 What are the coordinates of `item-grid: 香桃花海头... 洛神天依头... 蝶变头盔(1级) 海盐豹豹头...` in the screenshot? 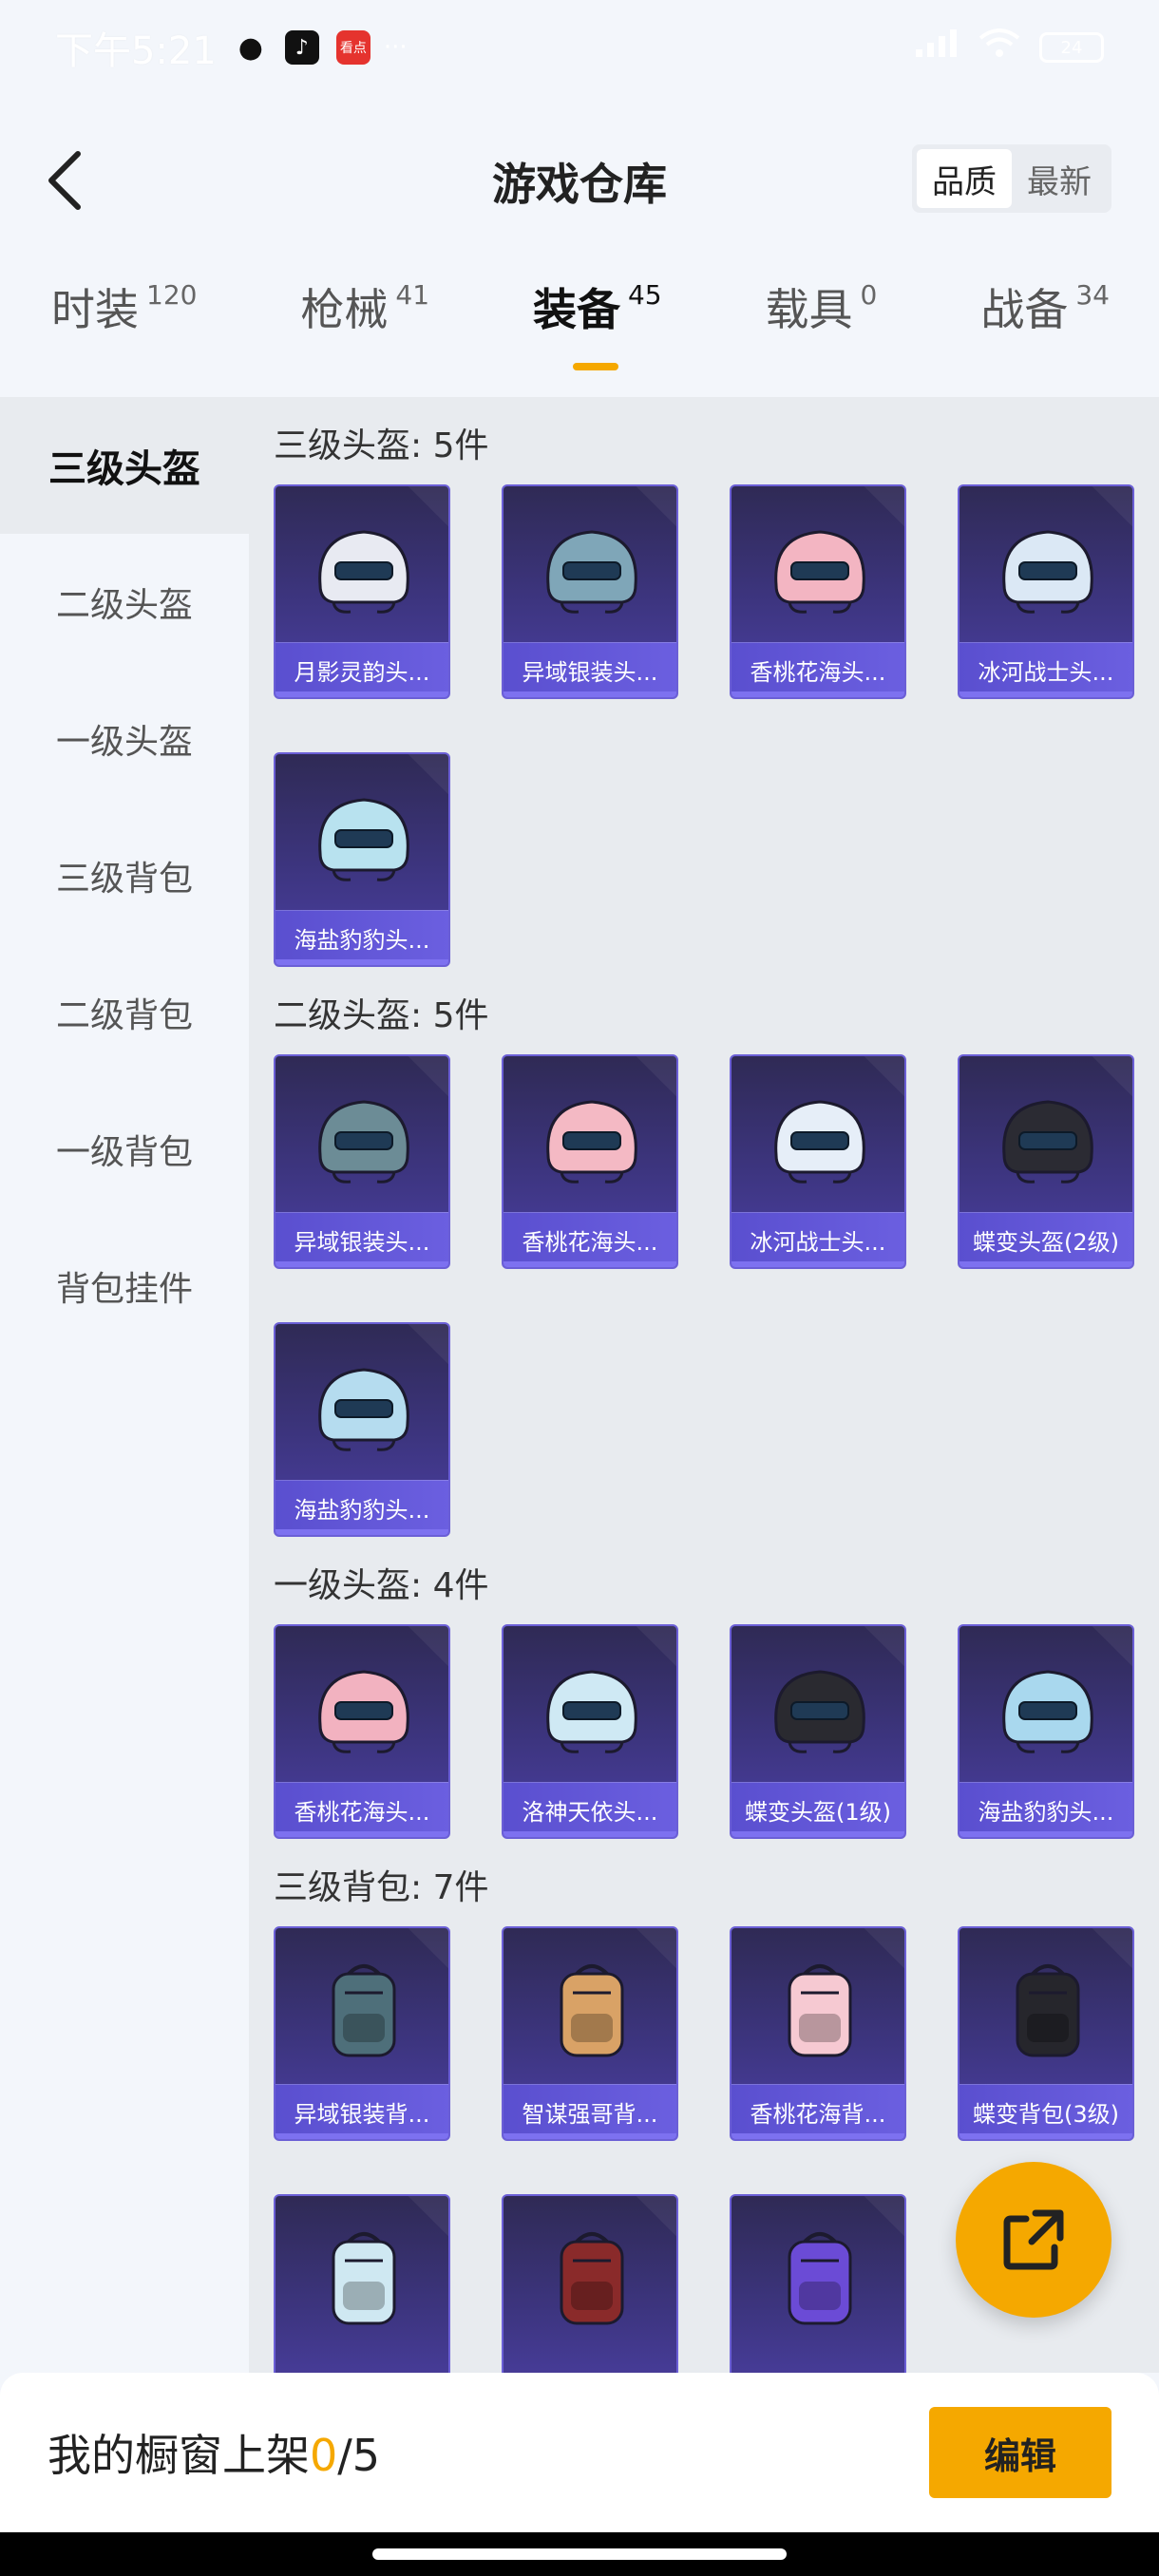 It's located at (716, 1731).